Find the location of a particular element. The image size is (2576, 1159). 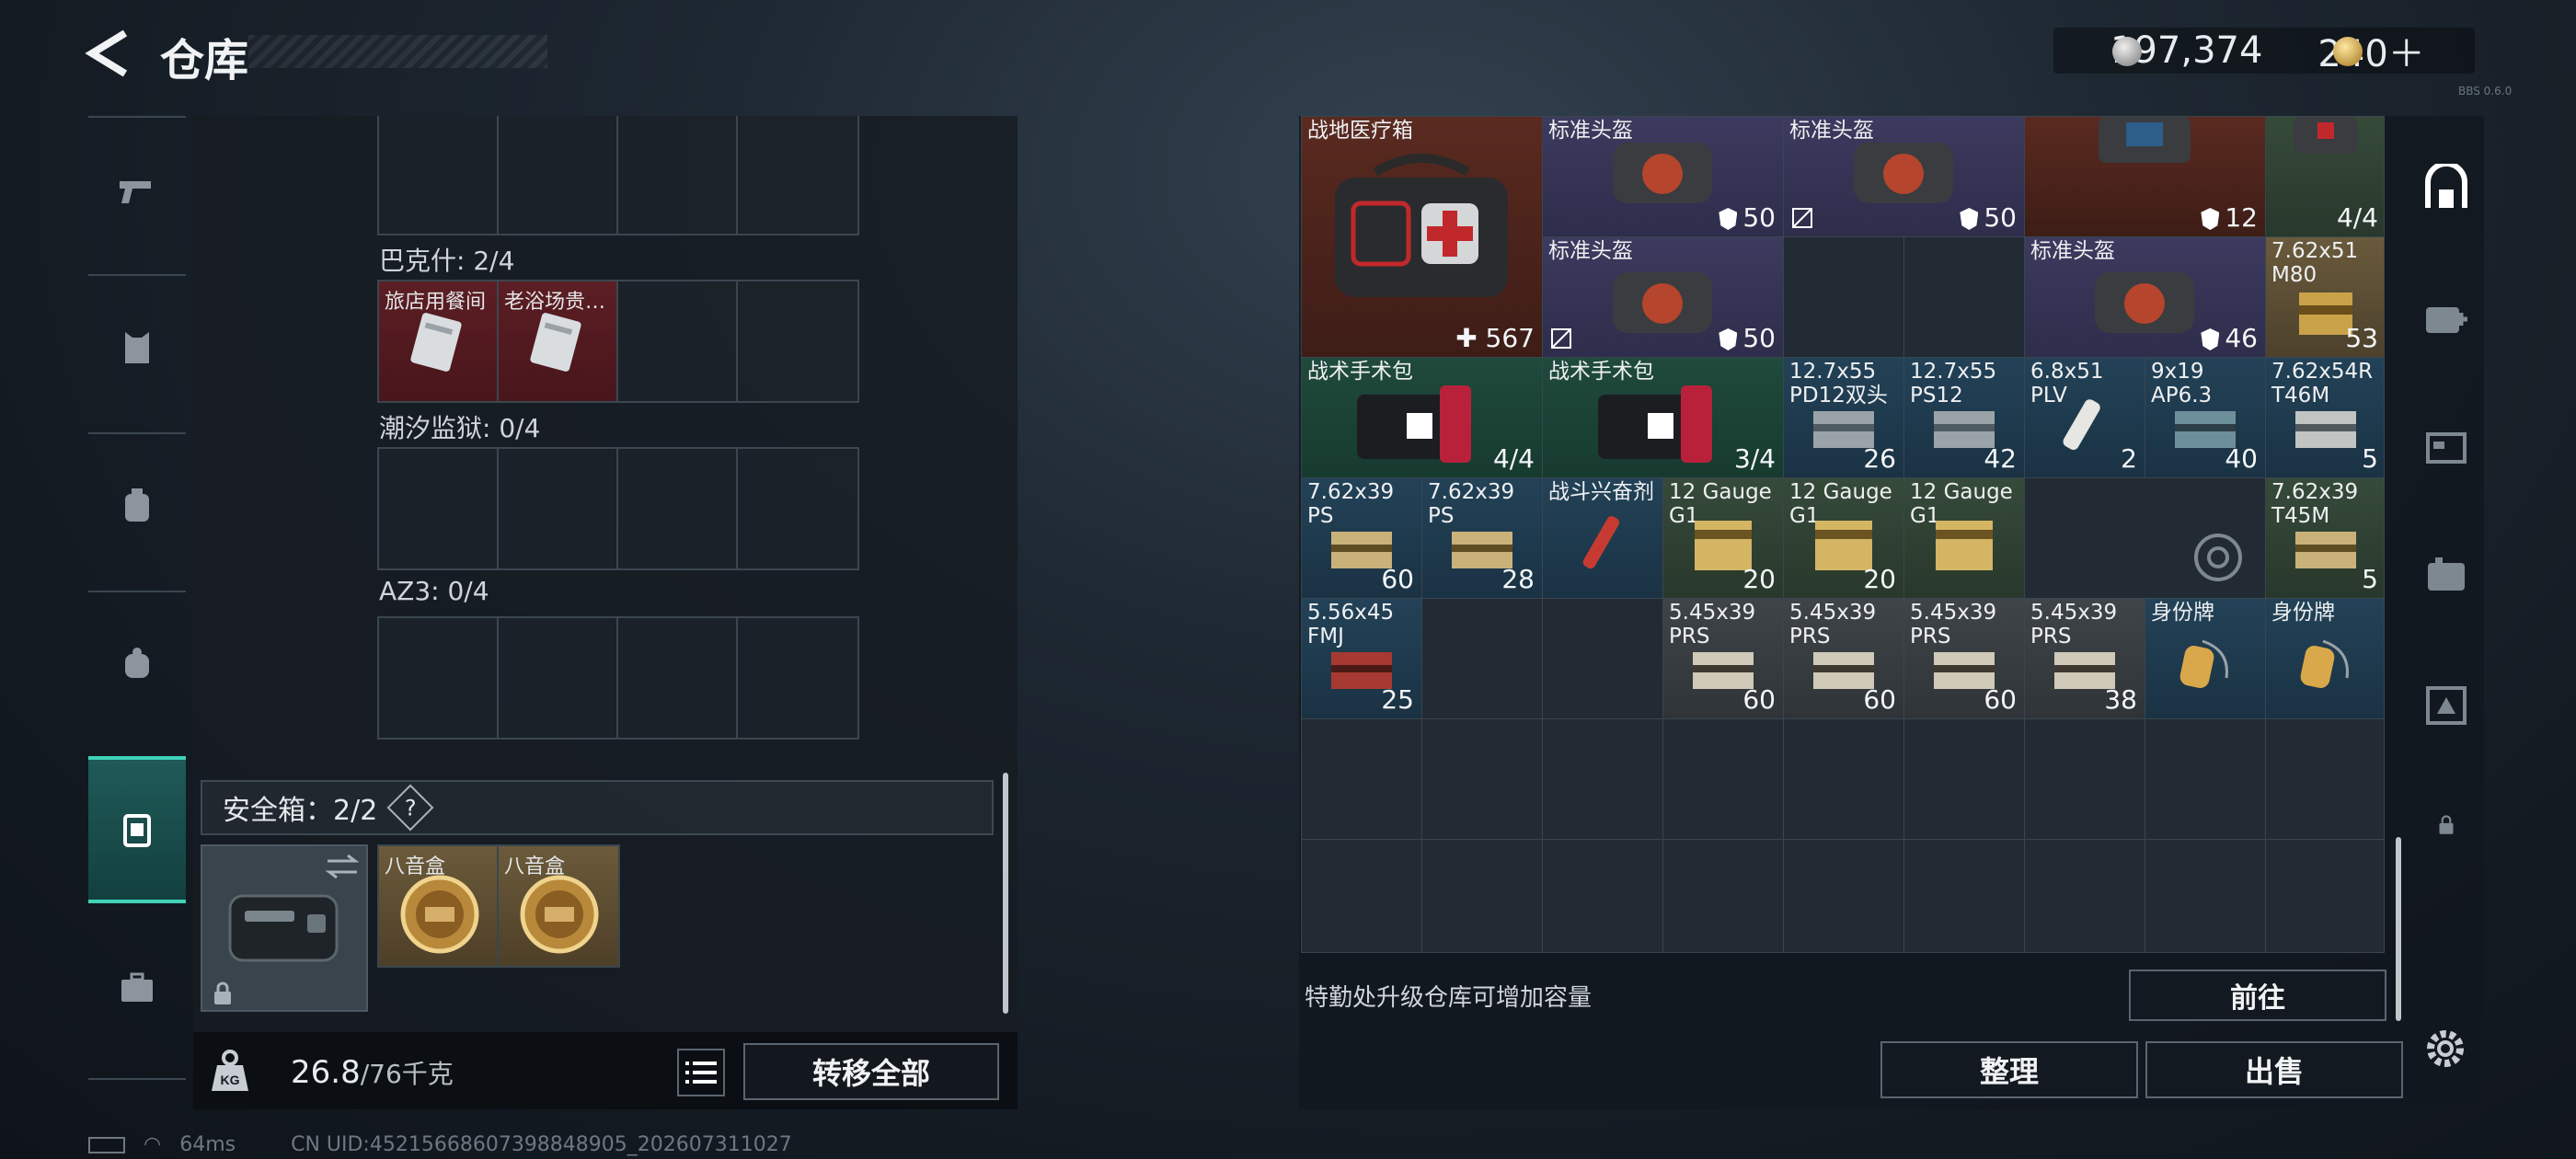

list-view-button is located at coordinates (701, 1072).